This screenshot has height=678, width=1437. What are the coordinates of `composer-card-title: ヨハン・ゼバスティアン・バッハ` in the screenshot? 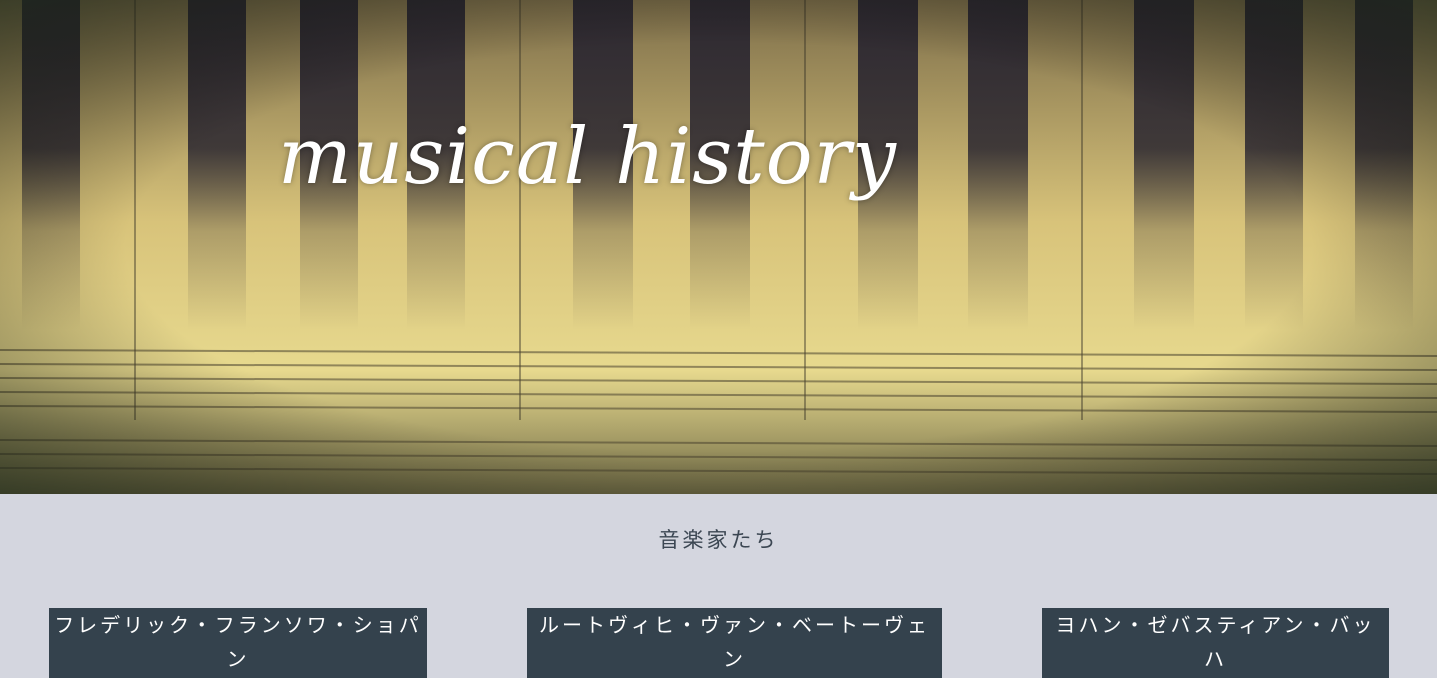 It's located at (1215, 642).